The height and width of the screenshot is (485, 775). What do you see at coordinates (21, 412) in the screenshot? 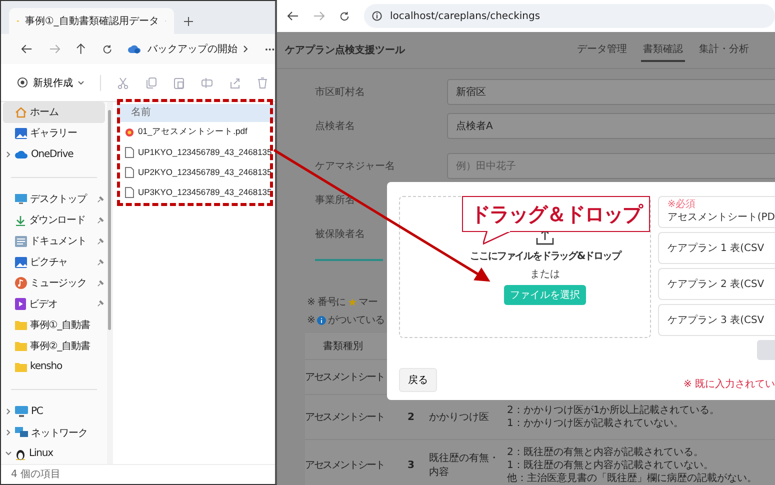
I see `monitor-icon` at bounding box center [21, 412].